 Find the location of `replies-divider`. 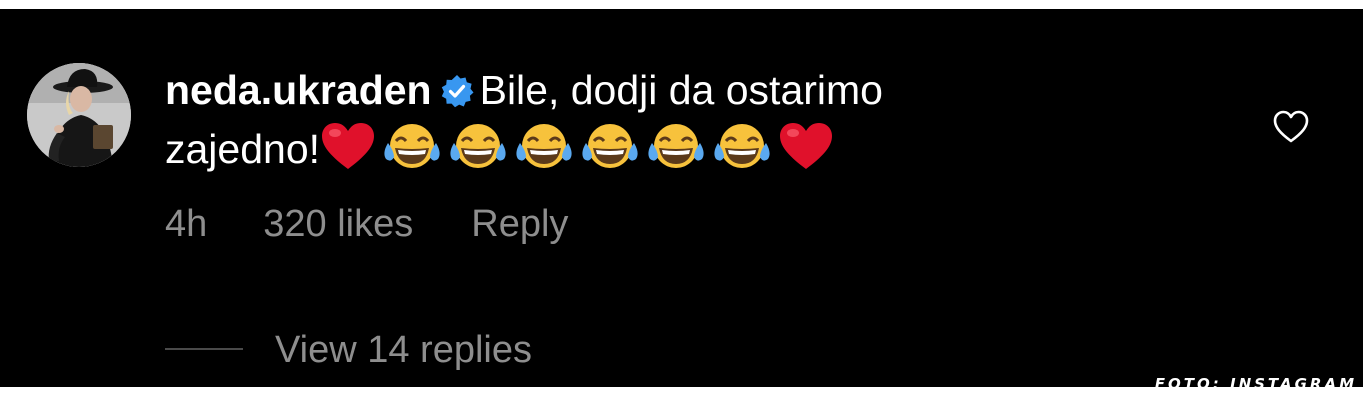

replies-divider is located at coordinates (204, 349).